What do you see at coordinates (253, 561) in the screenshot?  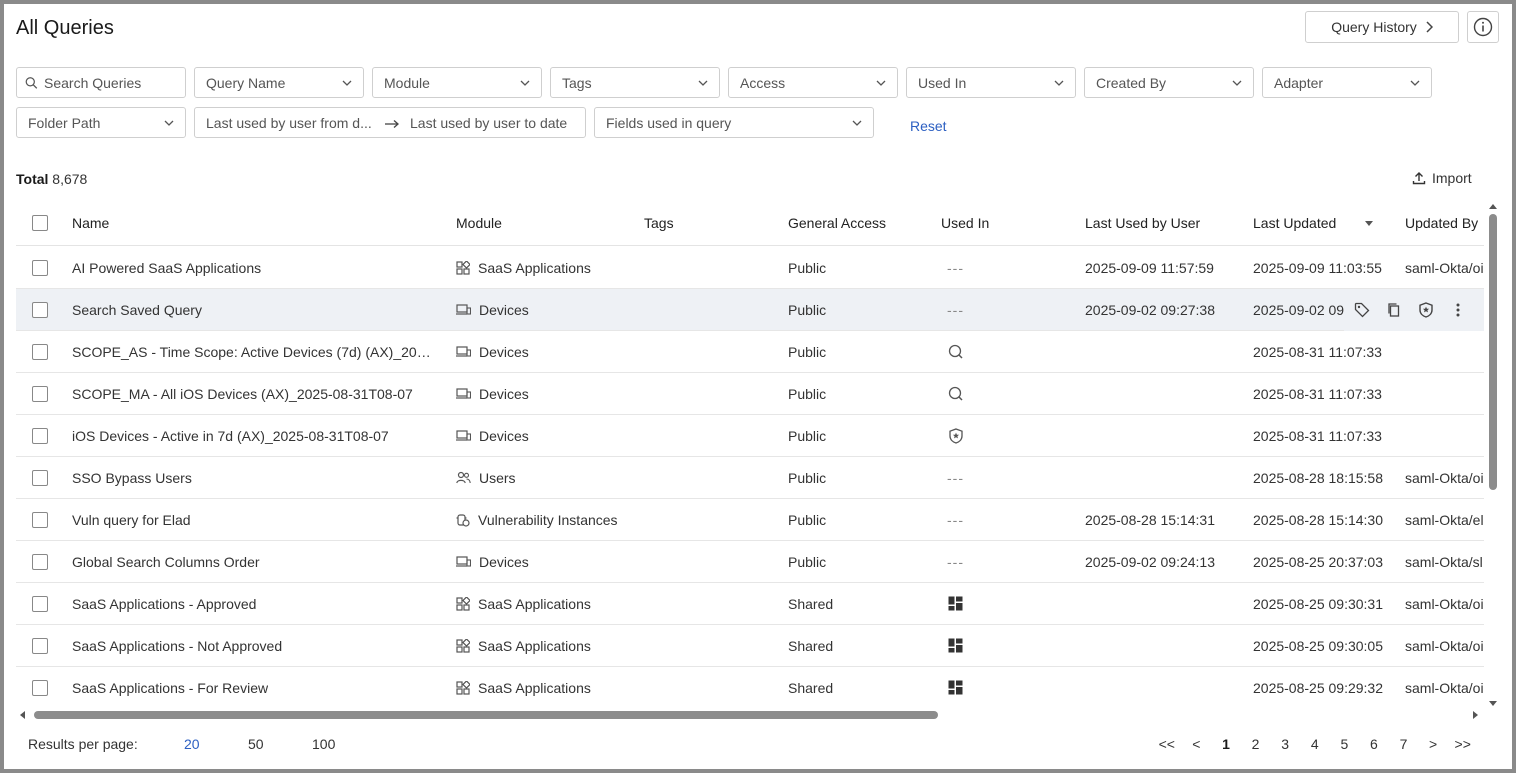 I see `query-name-cell: Global Search Columns Order` at bounding box center [253, 561].